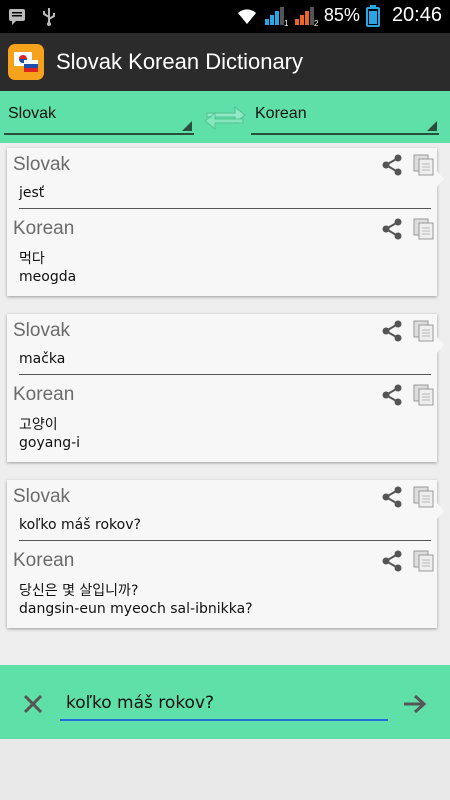 Image resolution: width=450 pixels, height=800 pixels. I want to click on signal-2-icon: 2, so click(306, 16).